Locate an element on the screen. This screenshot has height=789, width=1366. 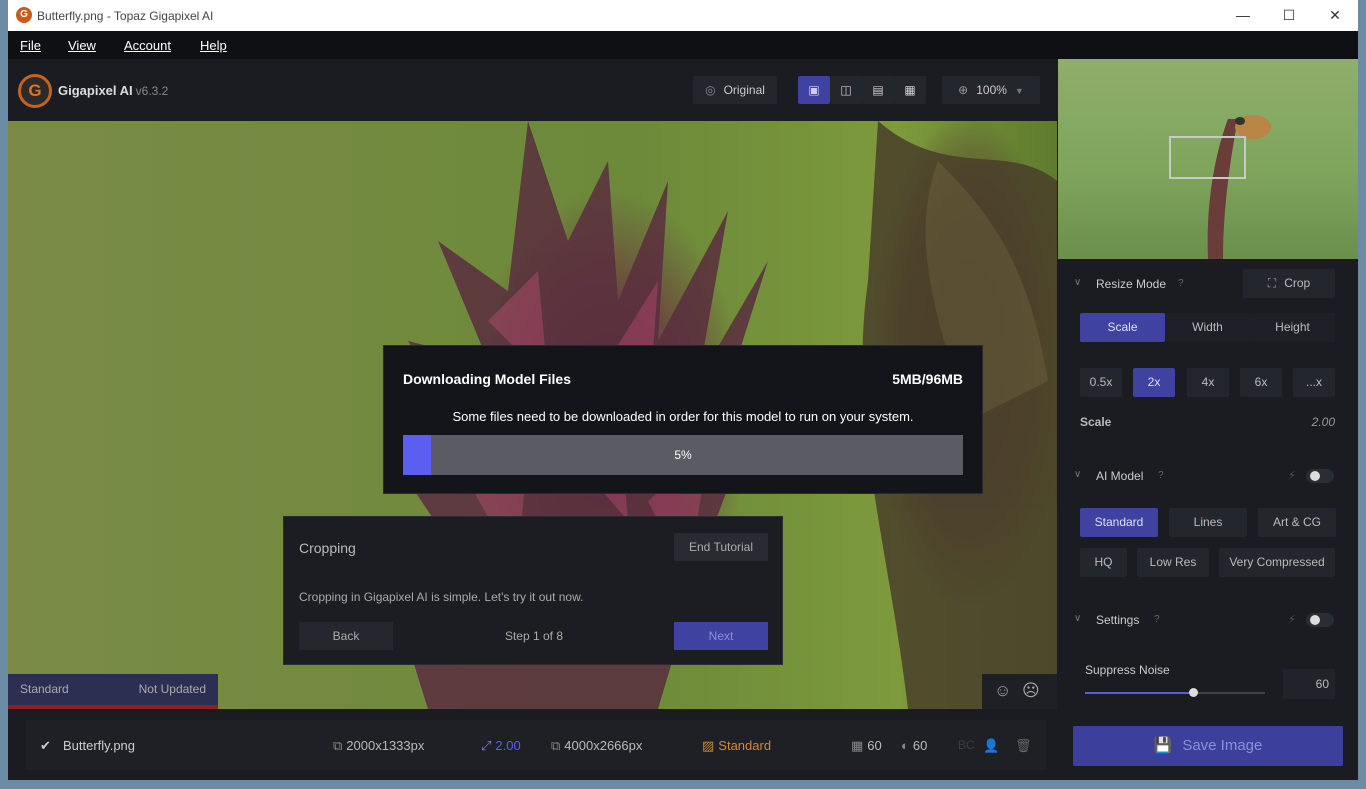
model-standard-button: Standard is located at coordinates (1119, 522).